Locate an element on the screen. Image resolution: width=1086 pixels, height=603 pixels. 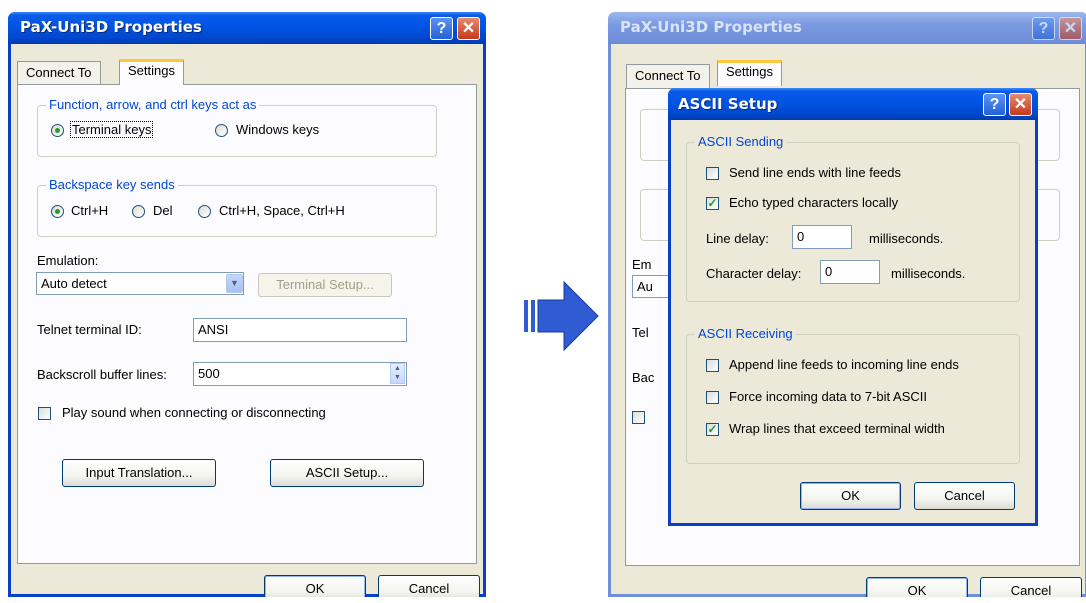
wrap-lines-checkbox: ✓ is located at coordinates (712, 429).